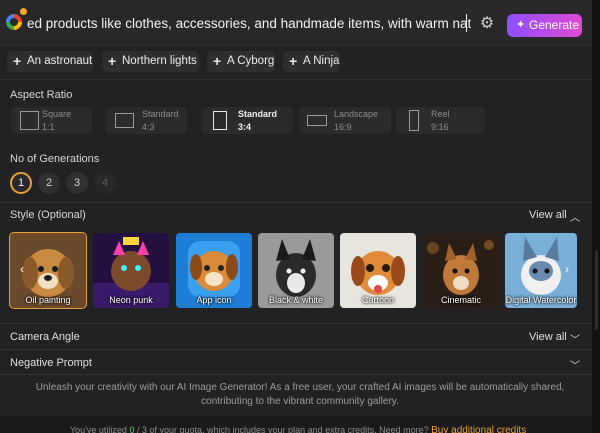  I want to click on generation-count-2: 2, so click(49, 183).